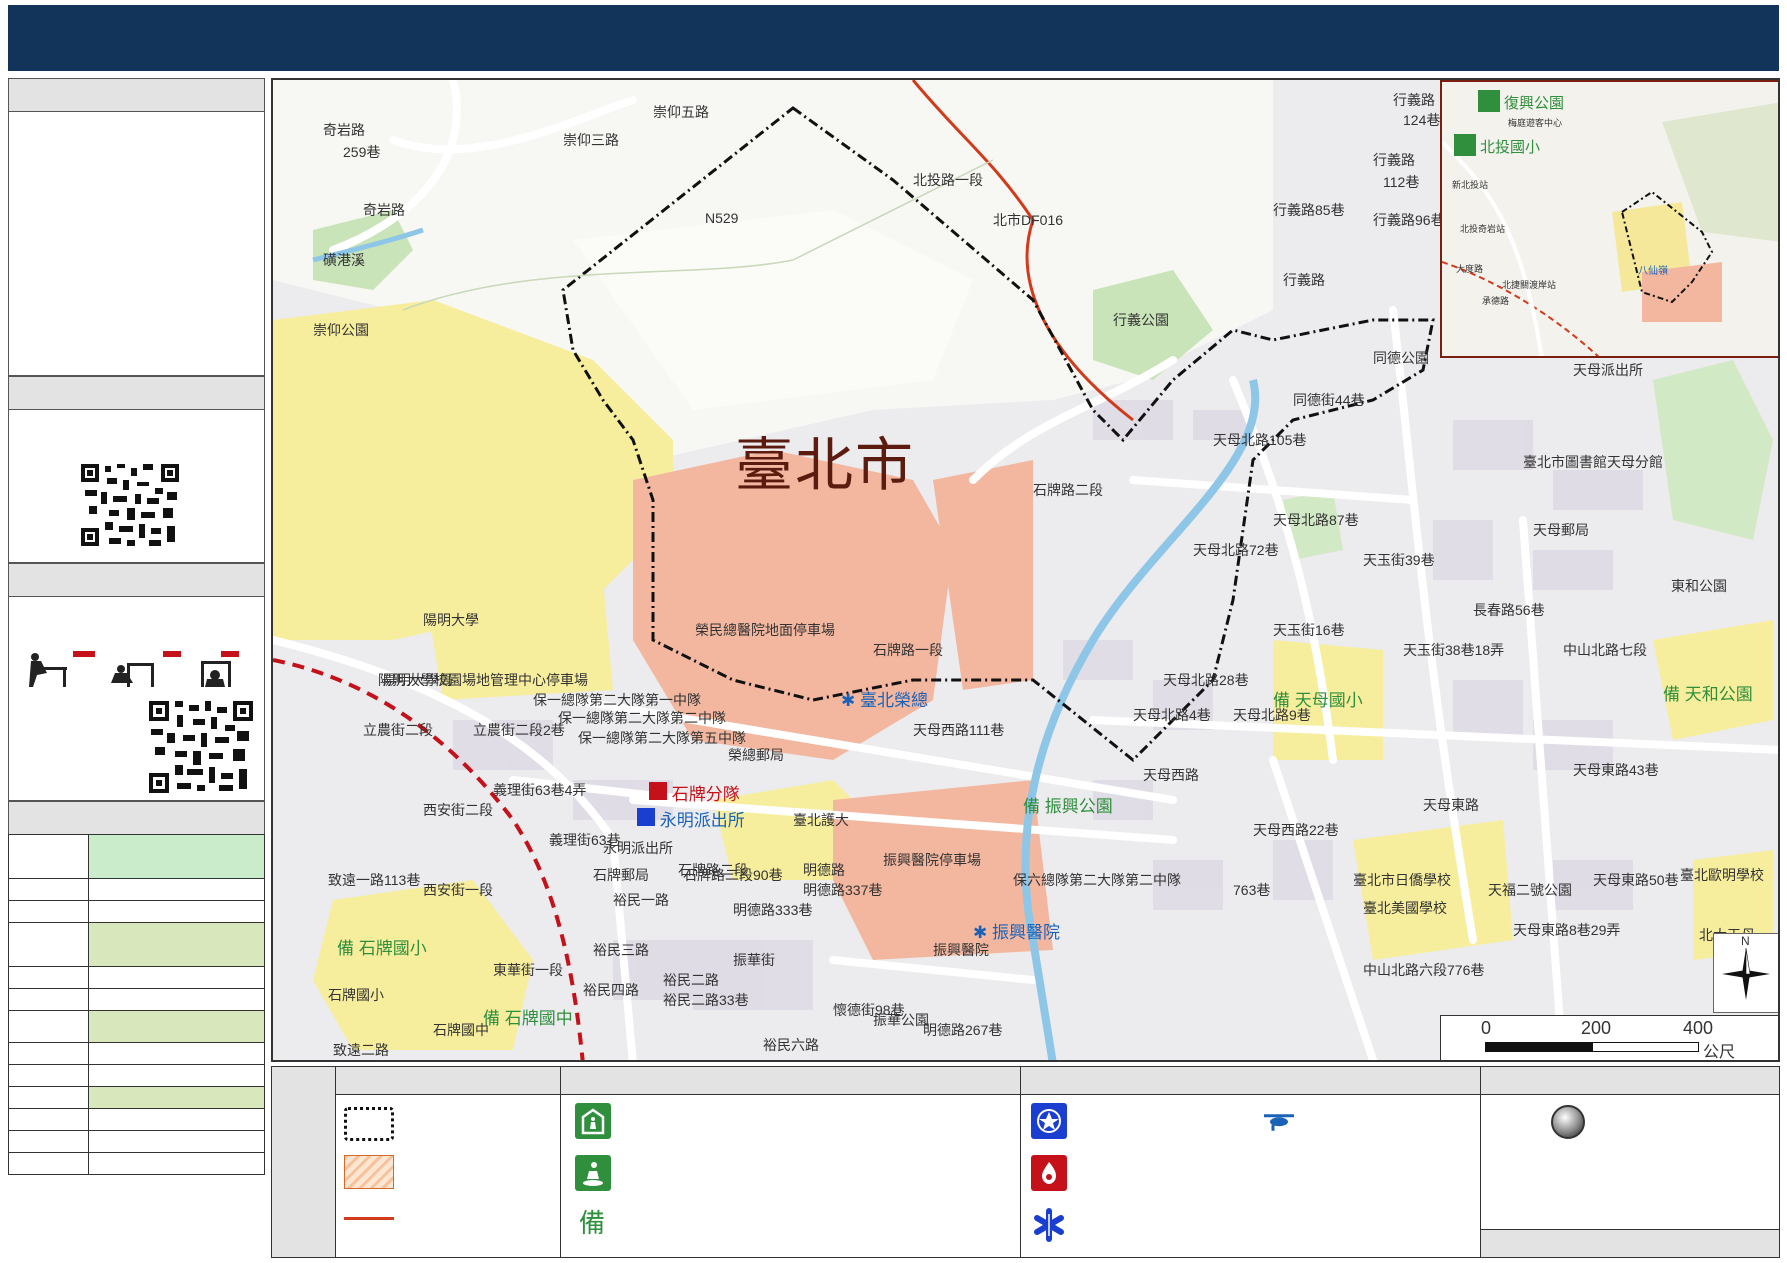 This screenshot has height=1263, width=1787. I want to click on school-label: 臺北美國學校, so click(1405, 908).